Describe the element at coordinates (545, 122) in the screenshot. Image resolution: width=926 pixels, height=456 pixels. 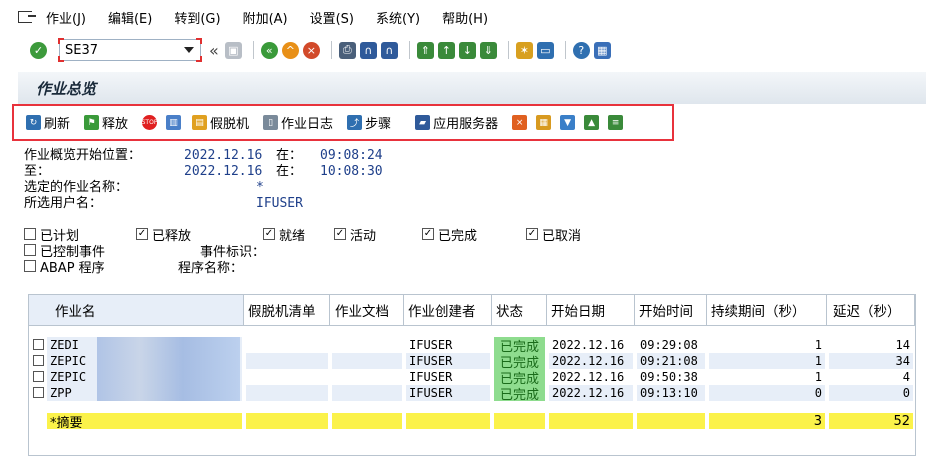
I see `grid-button: ▦` at that location.